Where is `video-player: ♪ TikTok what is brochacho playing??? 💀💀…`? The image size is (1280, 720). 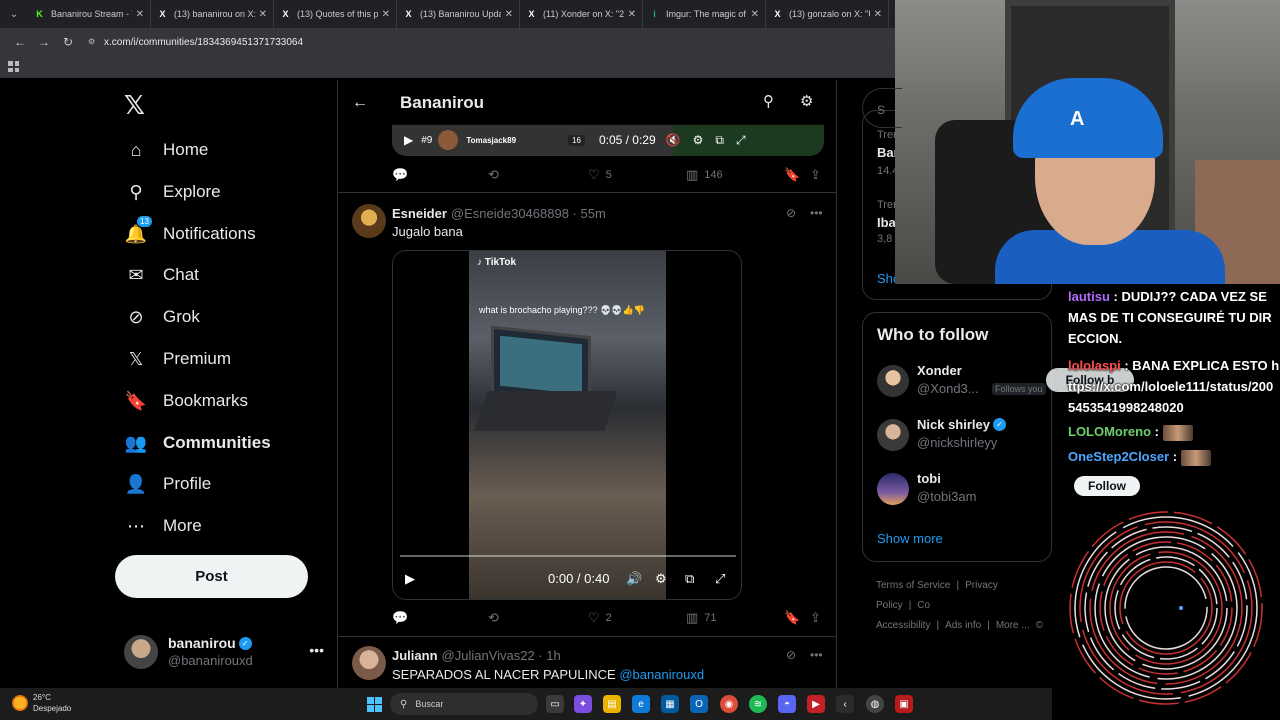
video-player: ♪ TikTok what is brochacho playing??? 💀💀… is located at coordinates (567, 425).